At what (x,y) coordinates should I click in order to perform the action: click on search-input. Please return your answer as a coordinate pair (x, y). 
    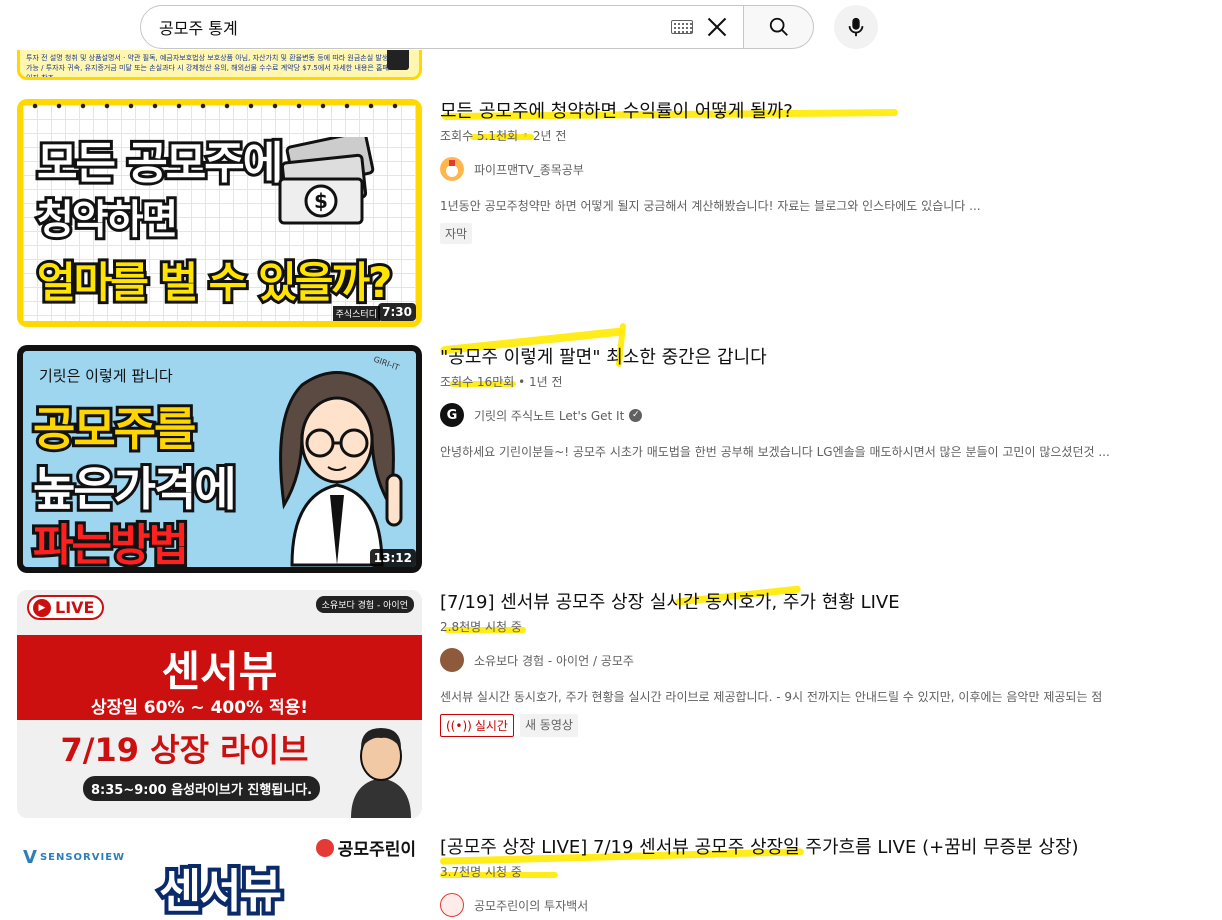
    Looking at the image, I should click on (415, 27).